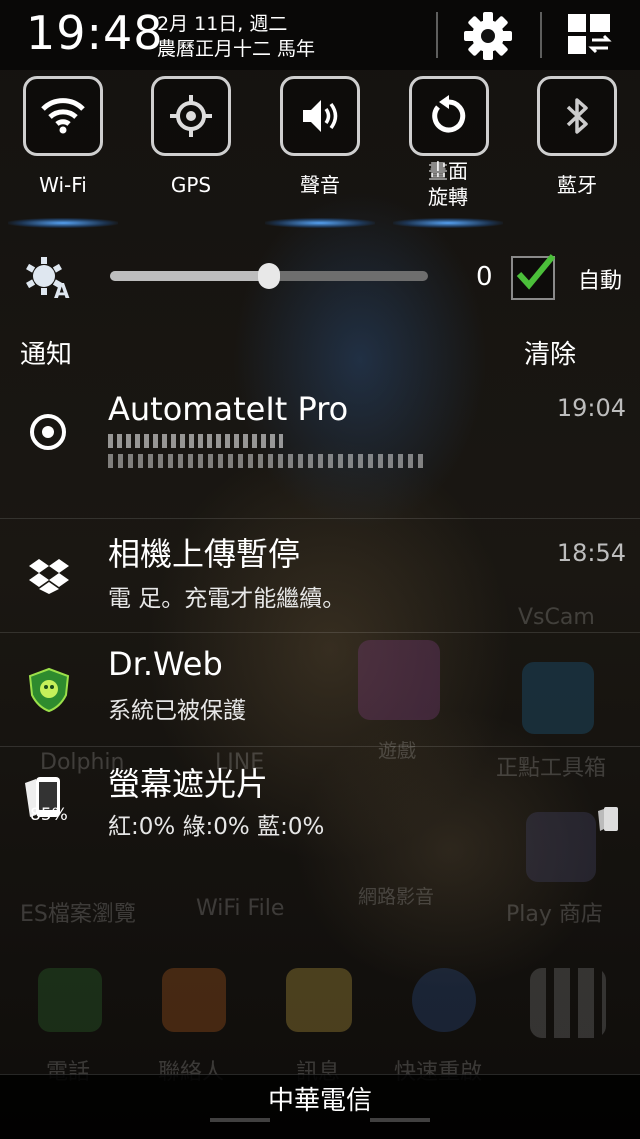 The height and width of the screenshot is (1139, 640). I want to click on gps-icon, so click(191, 116).